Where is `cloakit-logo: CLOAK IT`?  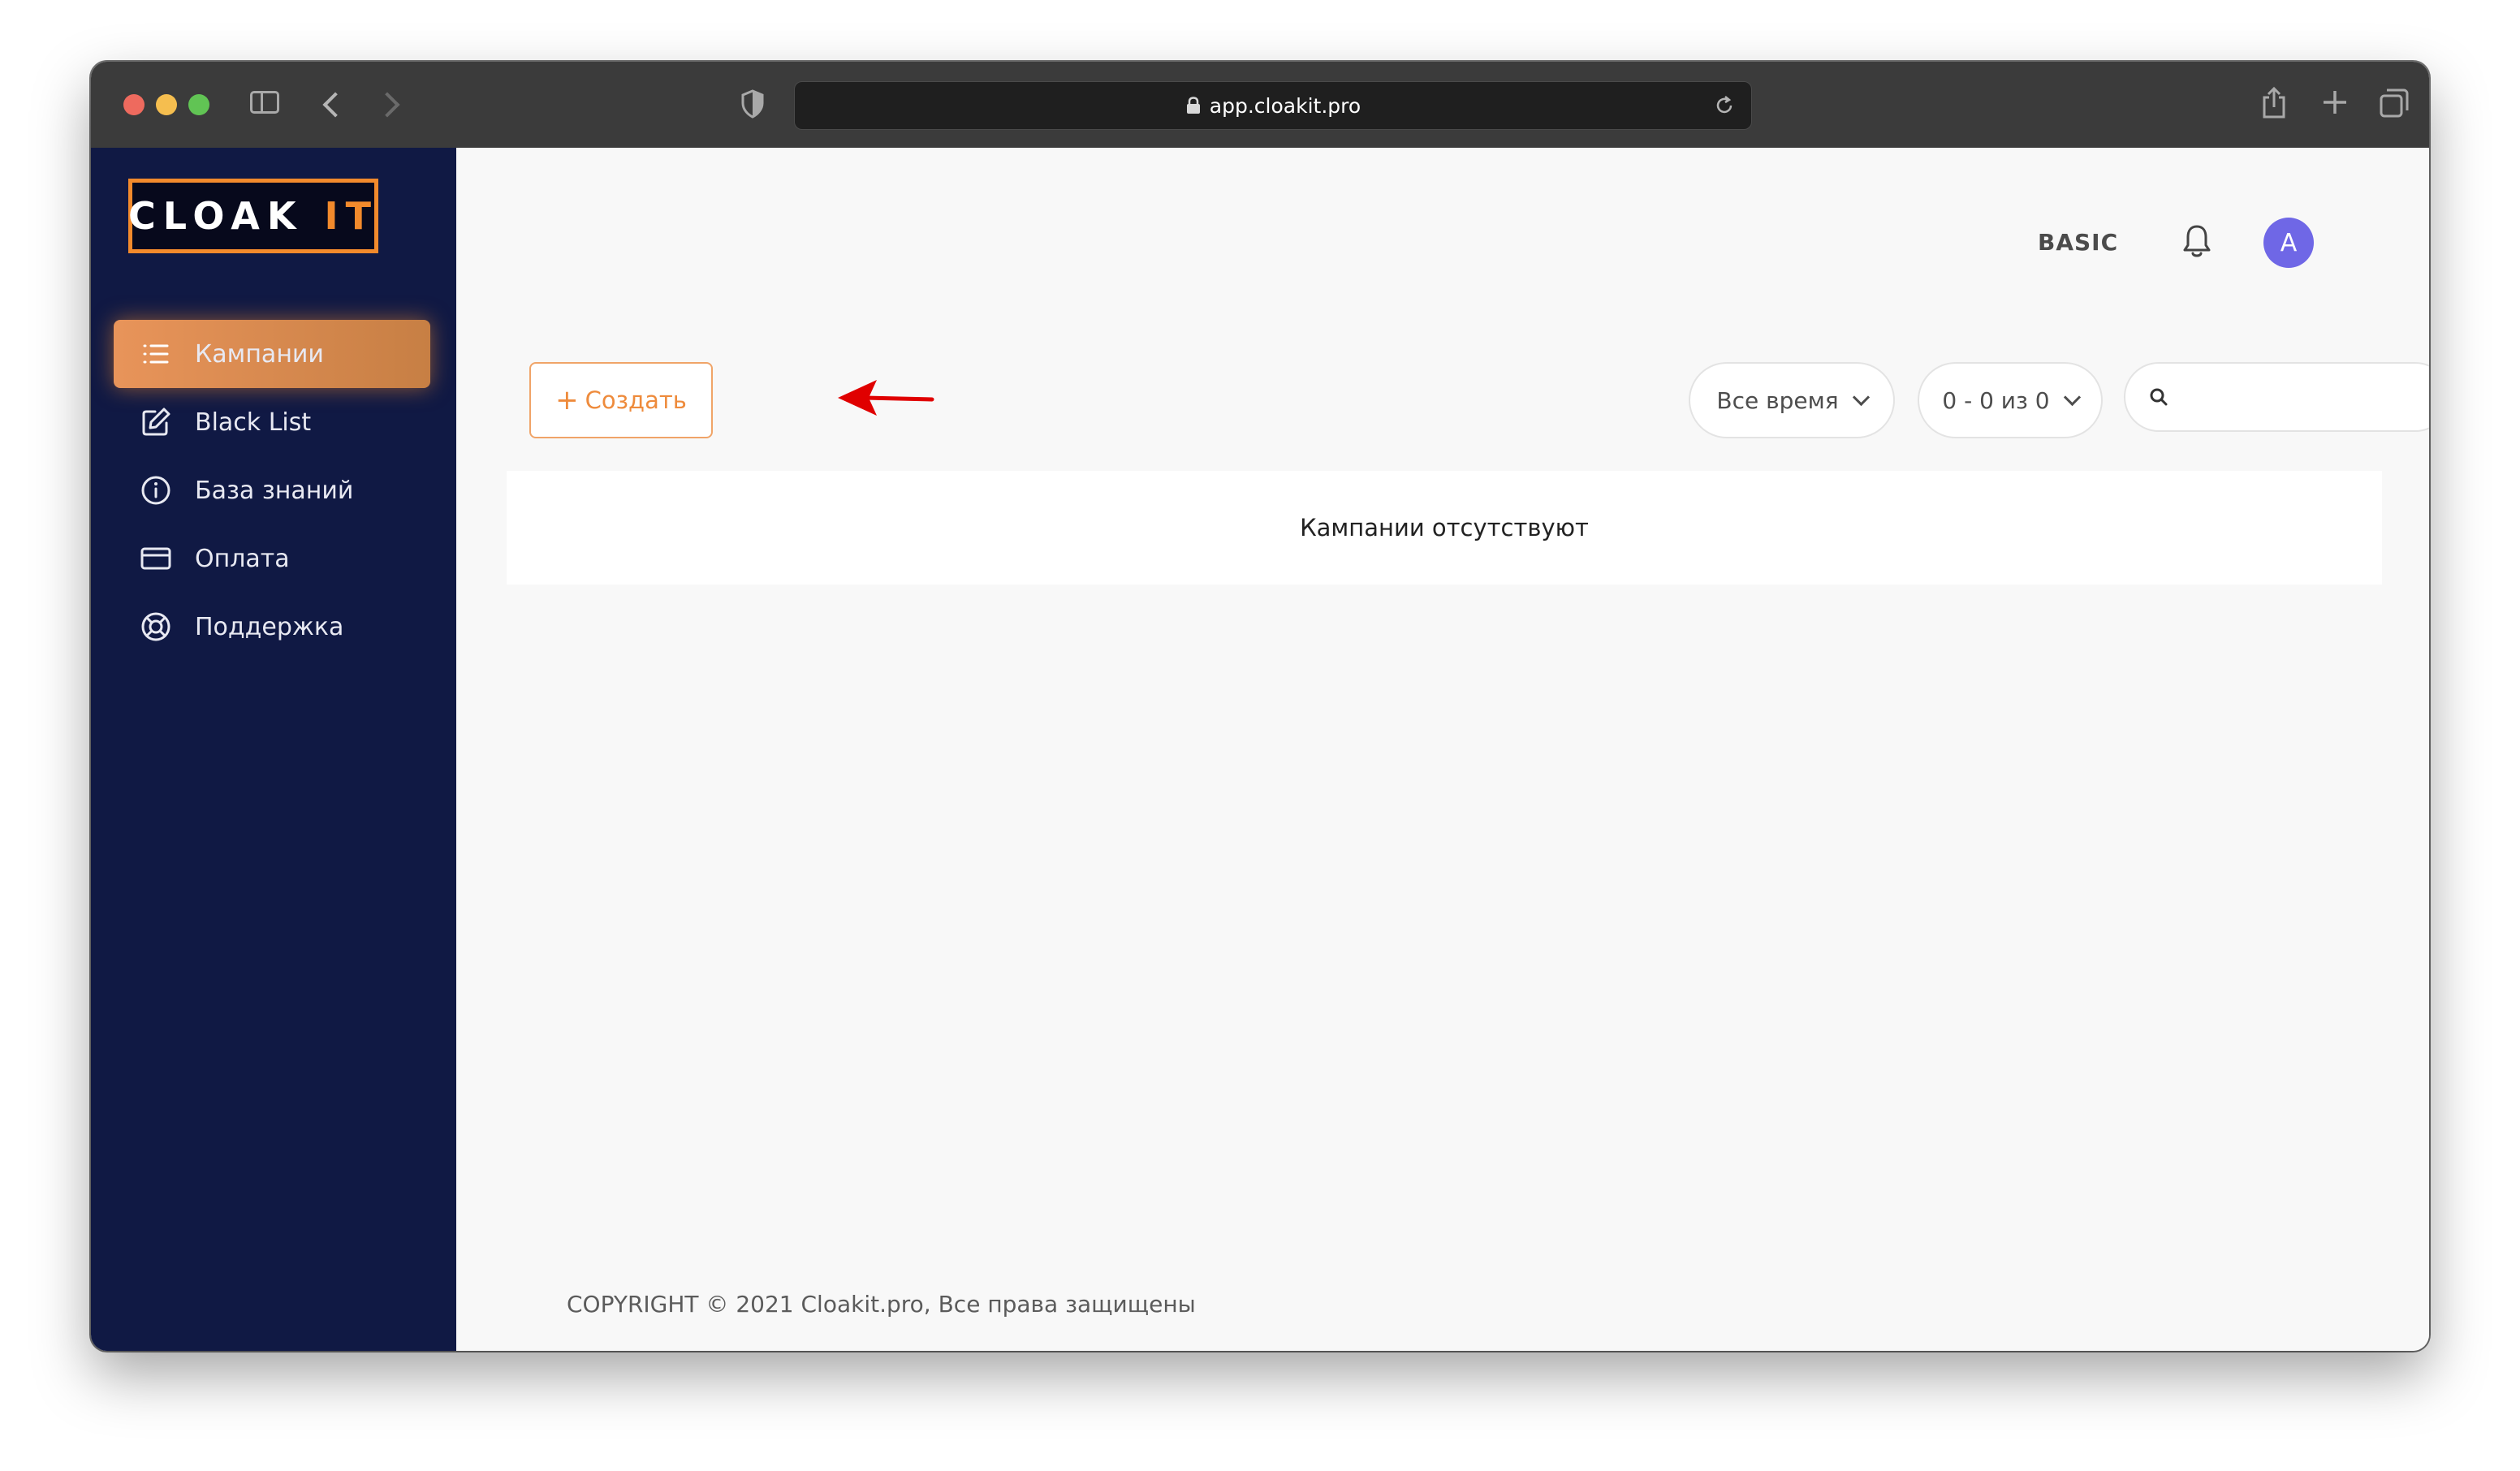 cloakit-logo: CLOAK IT is located at coordinates (253, 216).